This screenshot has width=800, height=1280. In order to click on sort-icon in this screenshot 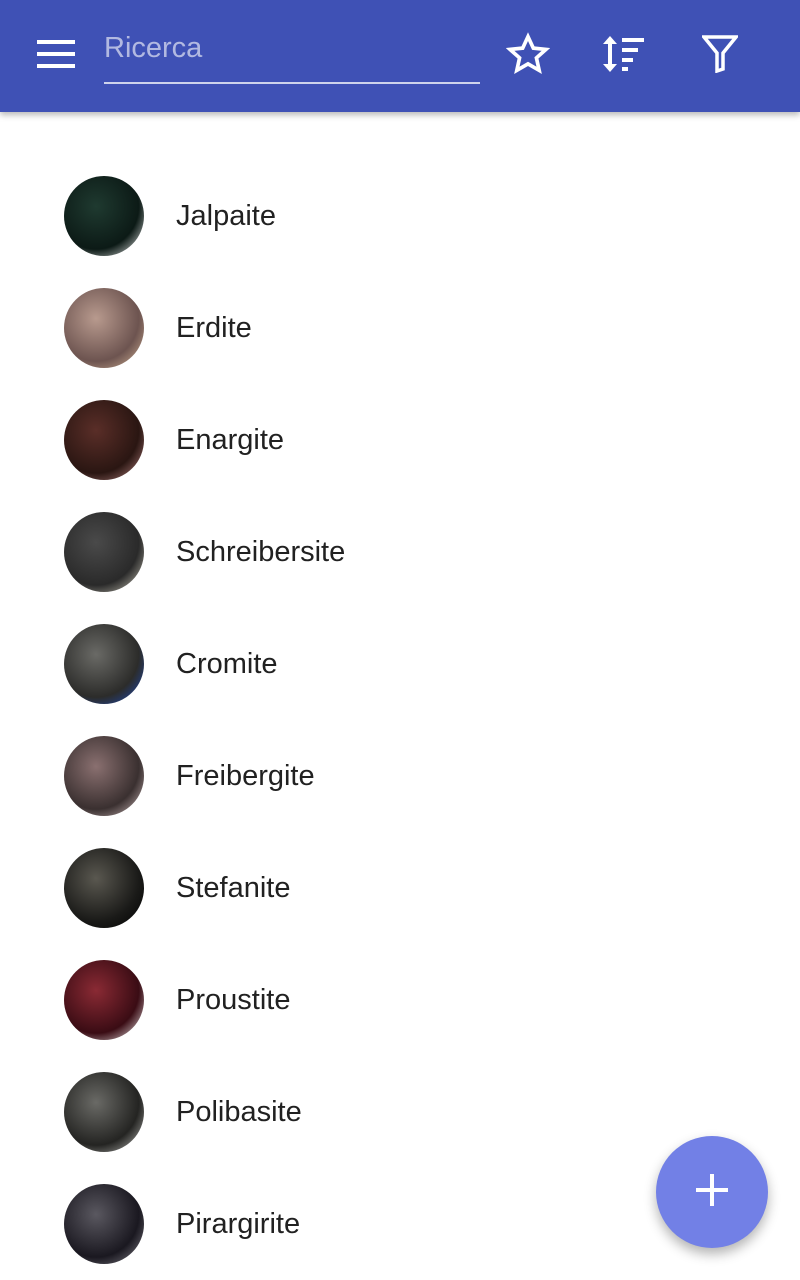, I will do `click(624, 56)`.